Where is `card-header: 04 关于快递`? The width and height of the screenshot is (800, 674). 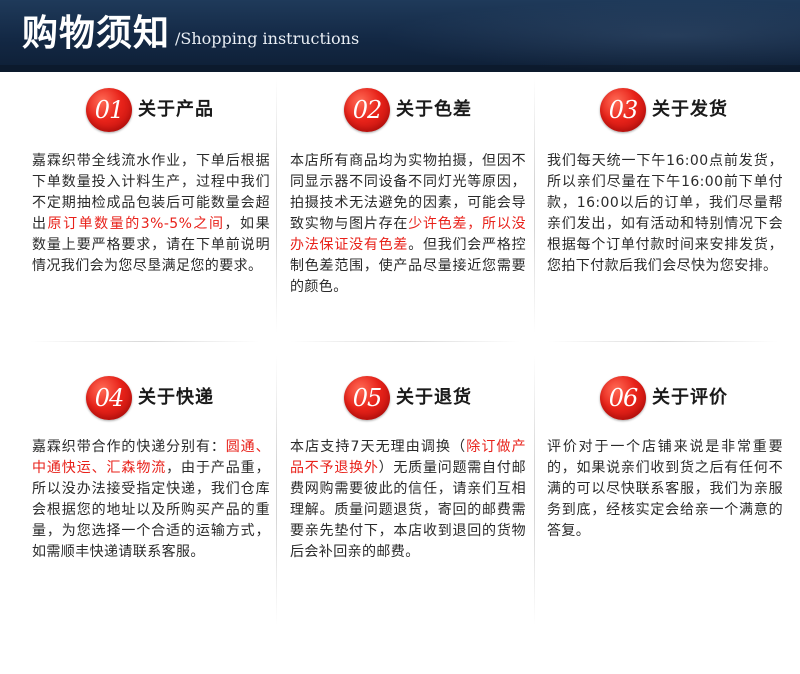
card-header: 04 关于快递 is located at coordinates (206, 400).